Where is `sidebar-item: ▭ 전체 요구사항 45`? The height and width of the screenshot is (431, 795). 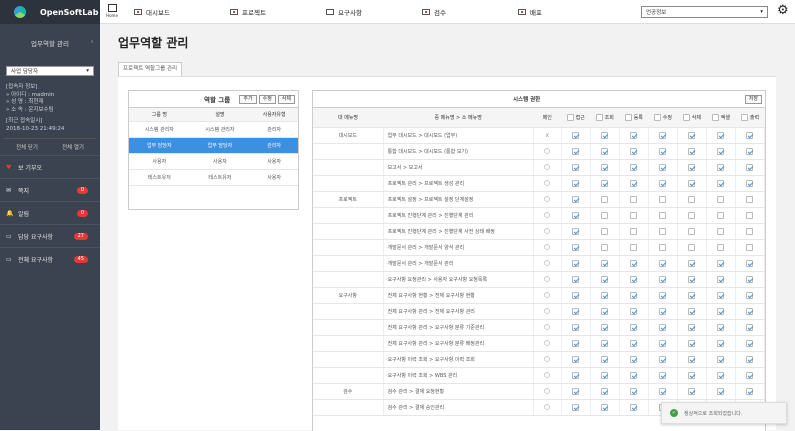 sidebar-item: ▭ 전체 요구사항 45 is located at coordinates (50, 258).